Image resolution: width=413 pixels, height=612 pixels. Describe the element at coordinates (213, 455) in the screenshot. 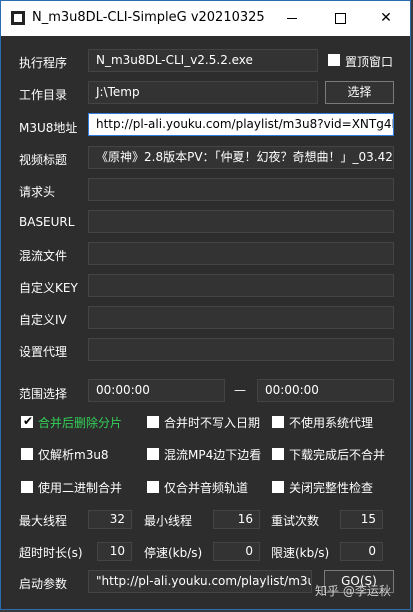

I see `option-mux-while-download-label: 混流MP4边下边看` at that location.